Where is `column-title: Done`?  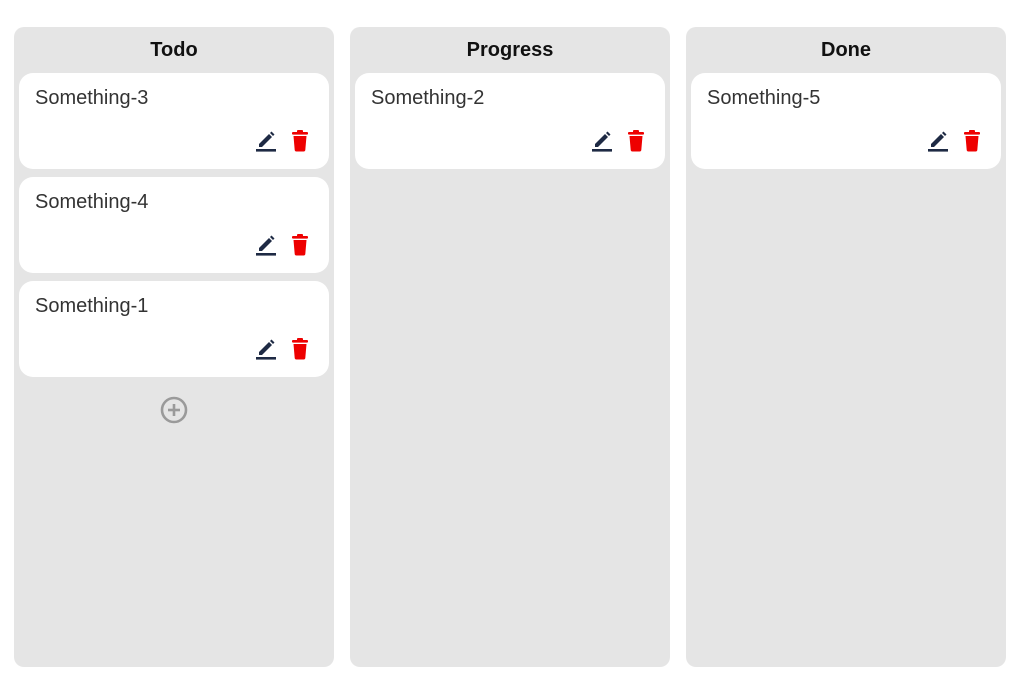
column-title: Done is located at coordinates (846, 50).